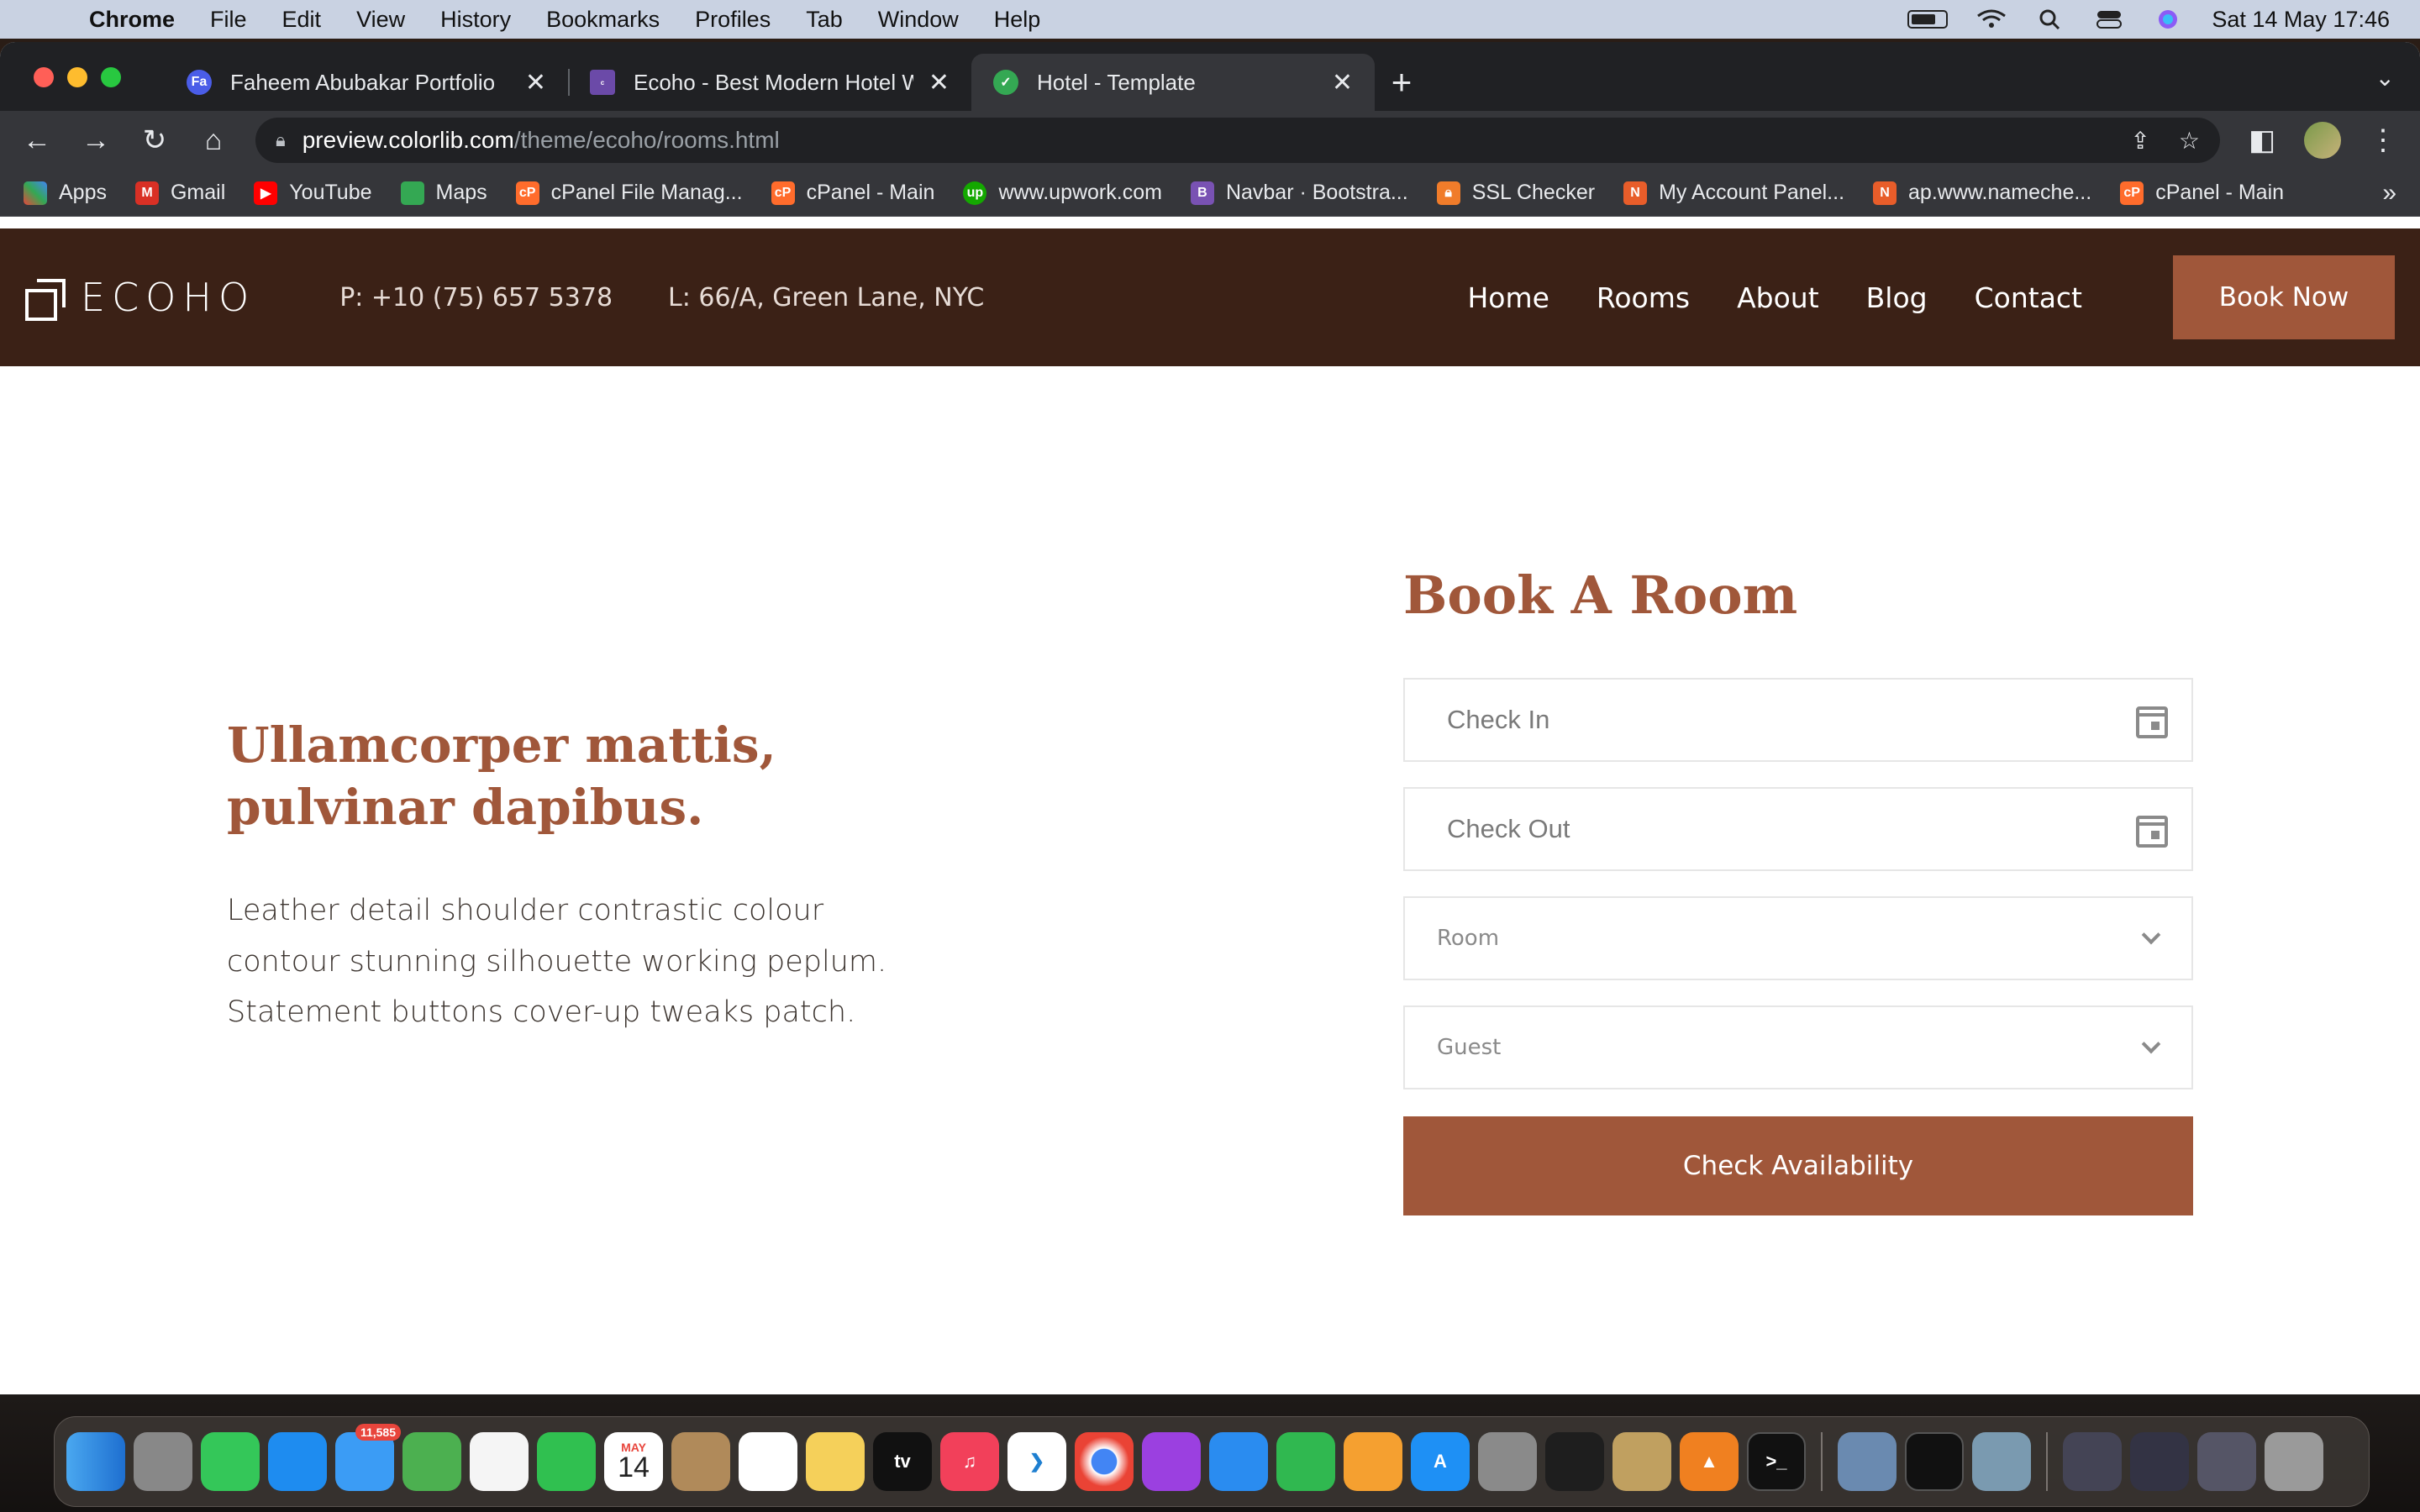 Image resolution: width=2420 pixels, height=1512 pixels. I want to click on menu-edit: Edit, so click(302, 20).